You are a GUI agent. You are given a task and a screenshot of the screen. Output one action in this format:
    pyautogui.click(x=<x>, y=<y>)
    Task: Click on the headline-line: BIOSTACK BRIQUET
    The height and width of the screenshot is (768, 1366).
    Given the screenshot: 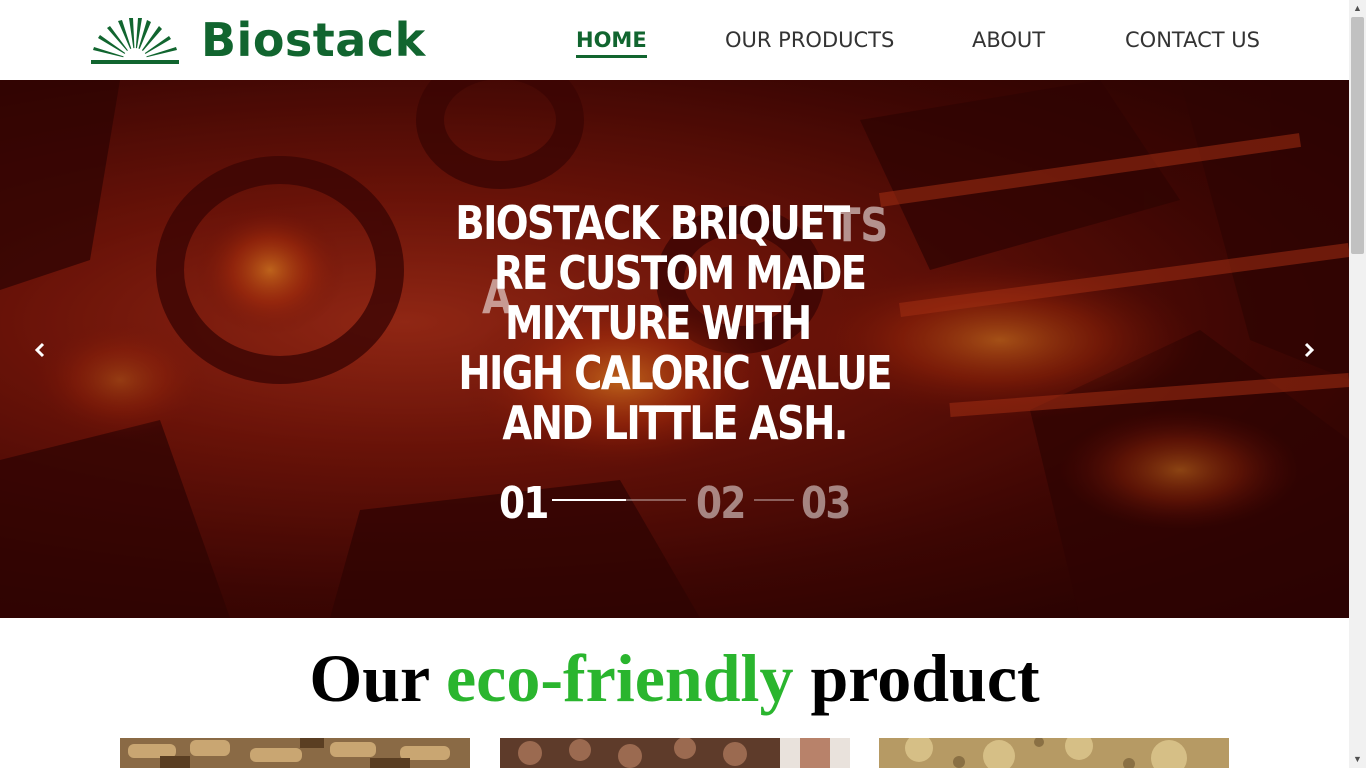 What is the action you would take?
    pyautogui.click(x=652, y=223)
    